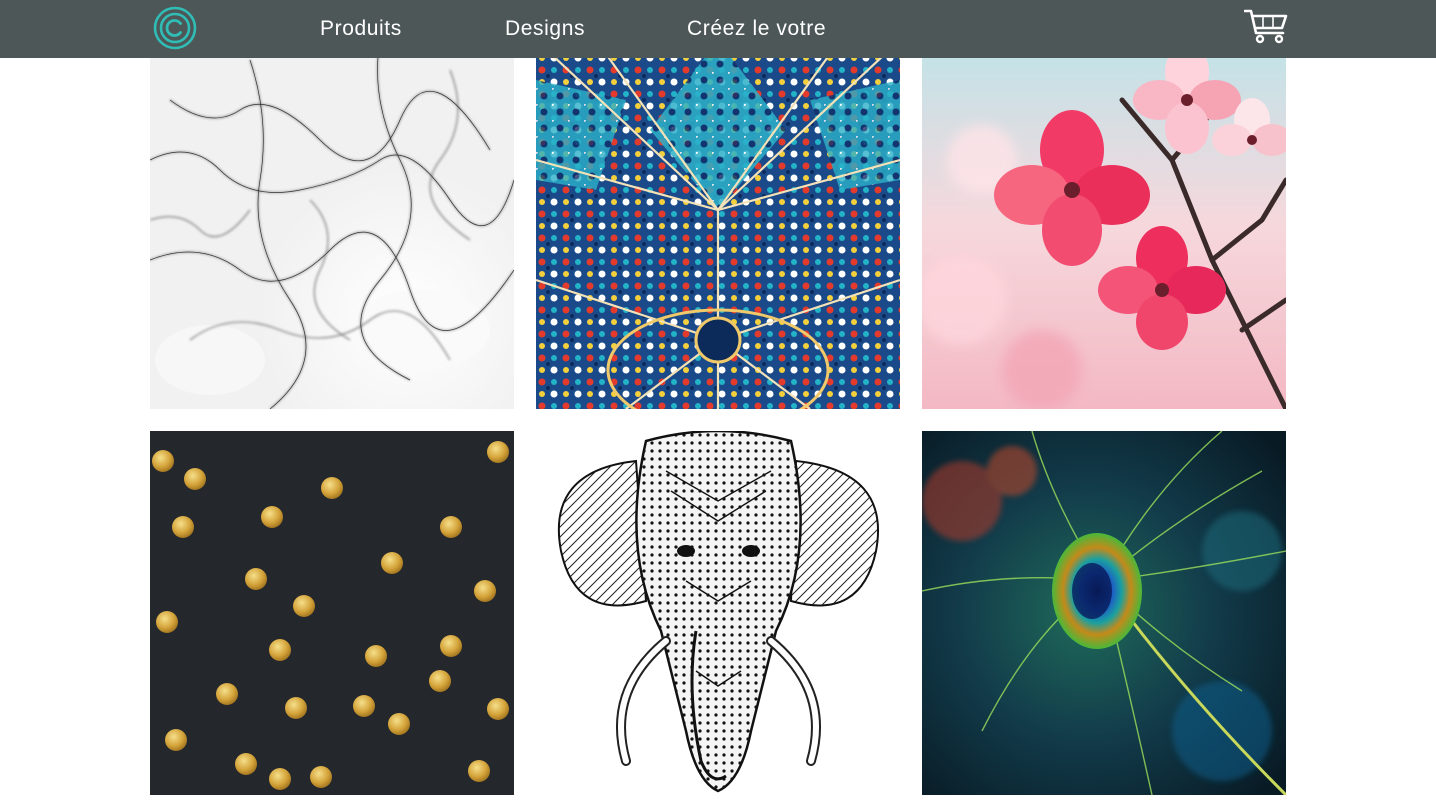  Describe the element at coordinates (718, 613) in the screenshot. I see `design-tile-elephant` at that location.